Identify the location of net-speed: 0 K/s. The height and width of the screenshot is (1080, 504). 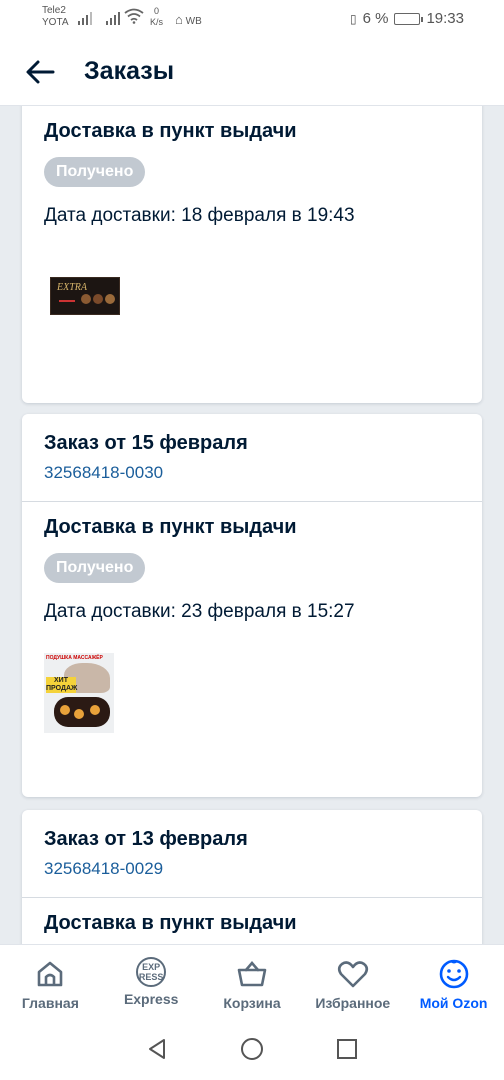
(156, 17).